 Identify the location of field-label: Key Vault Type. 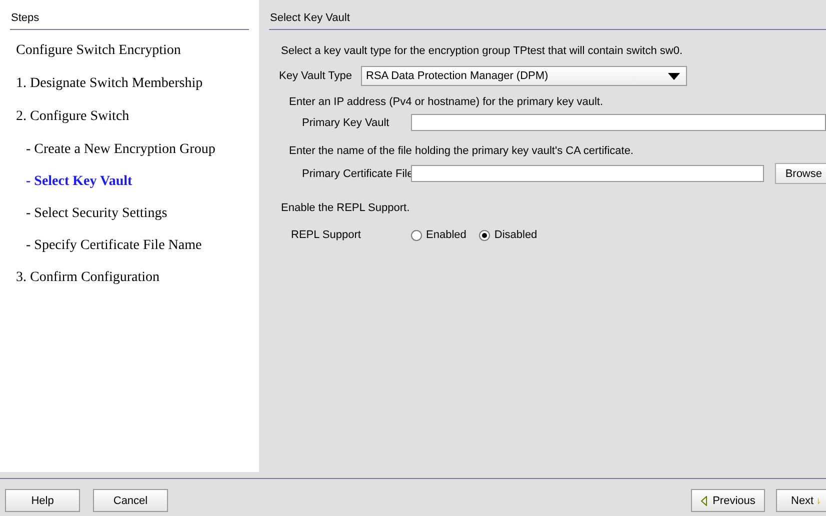
(315, 76).